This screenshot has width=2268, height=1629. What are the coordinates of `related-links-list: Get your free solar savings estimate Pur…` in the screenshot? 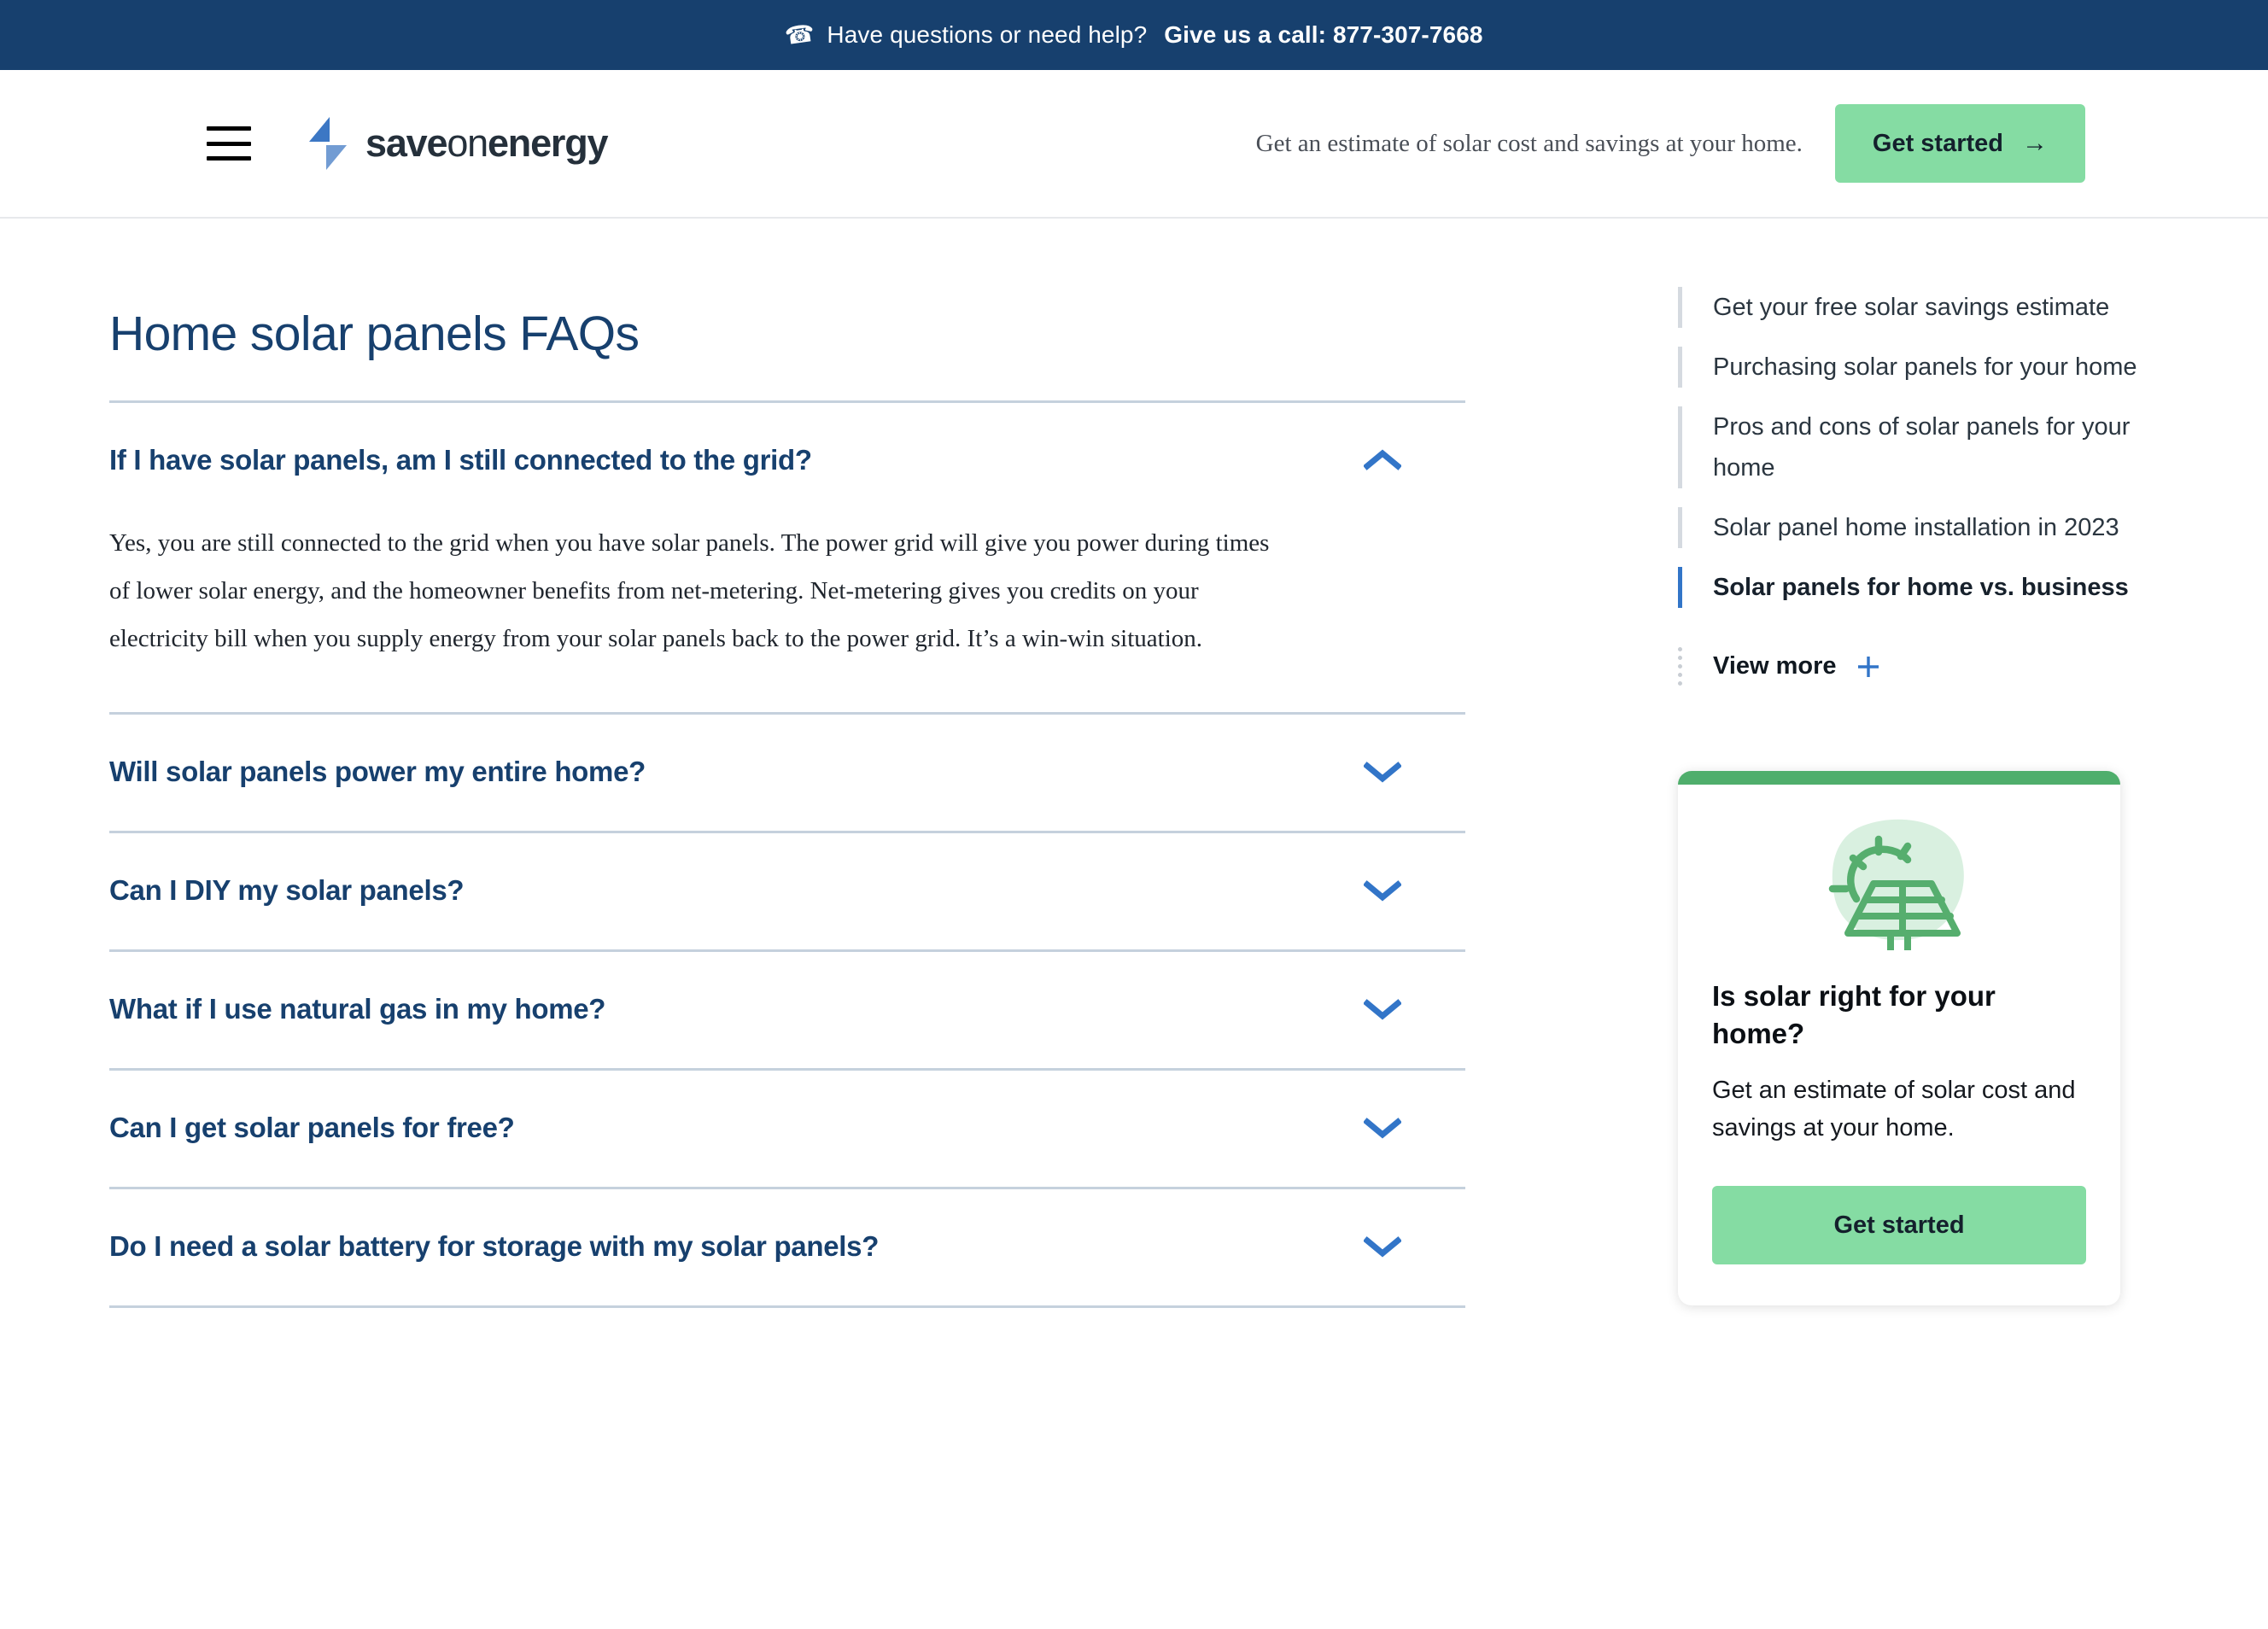 It's located at (1973, 447).